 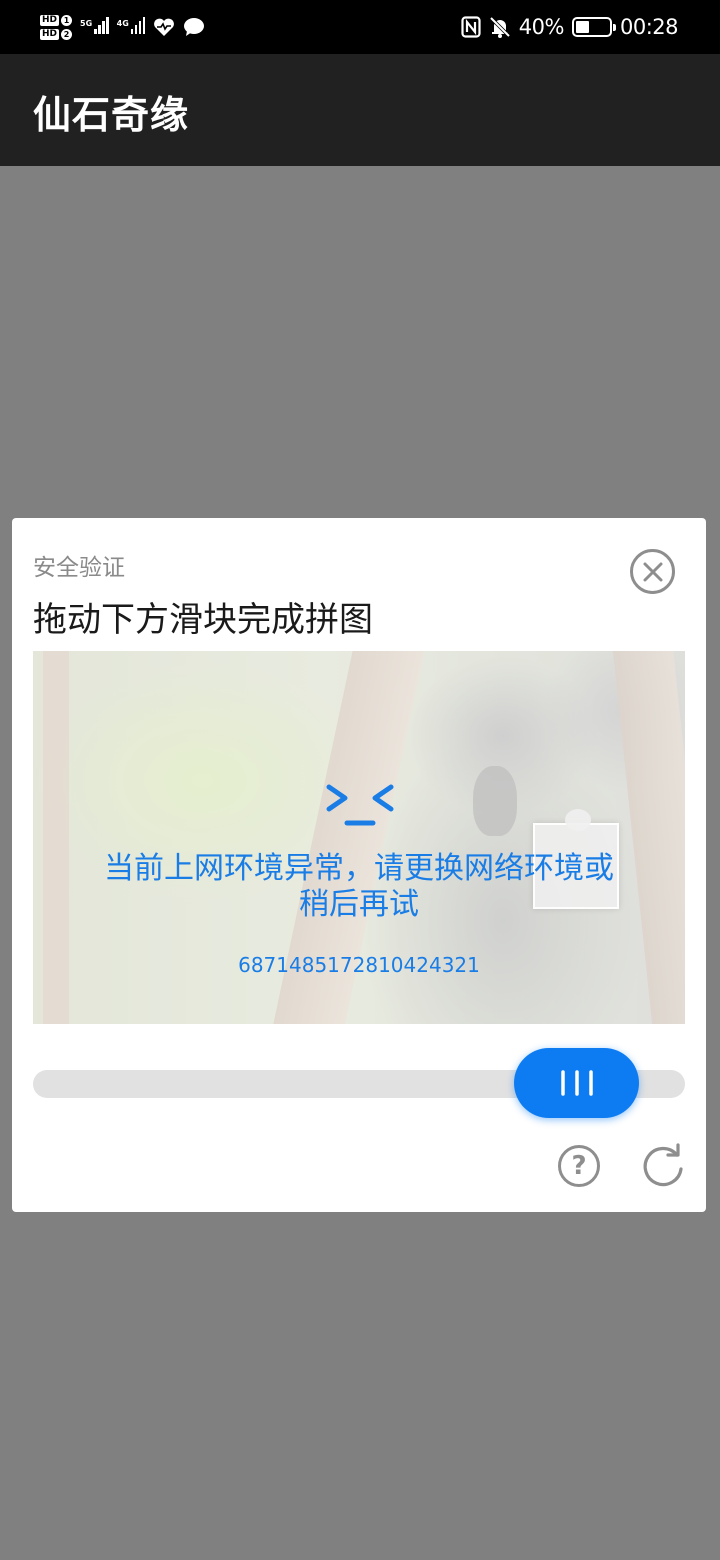 I want to click on slider-handle, so click(x=576, y=1083).